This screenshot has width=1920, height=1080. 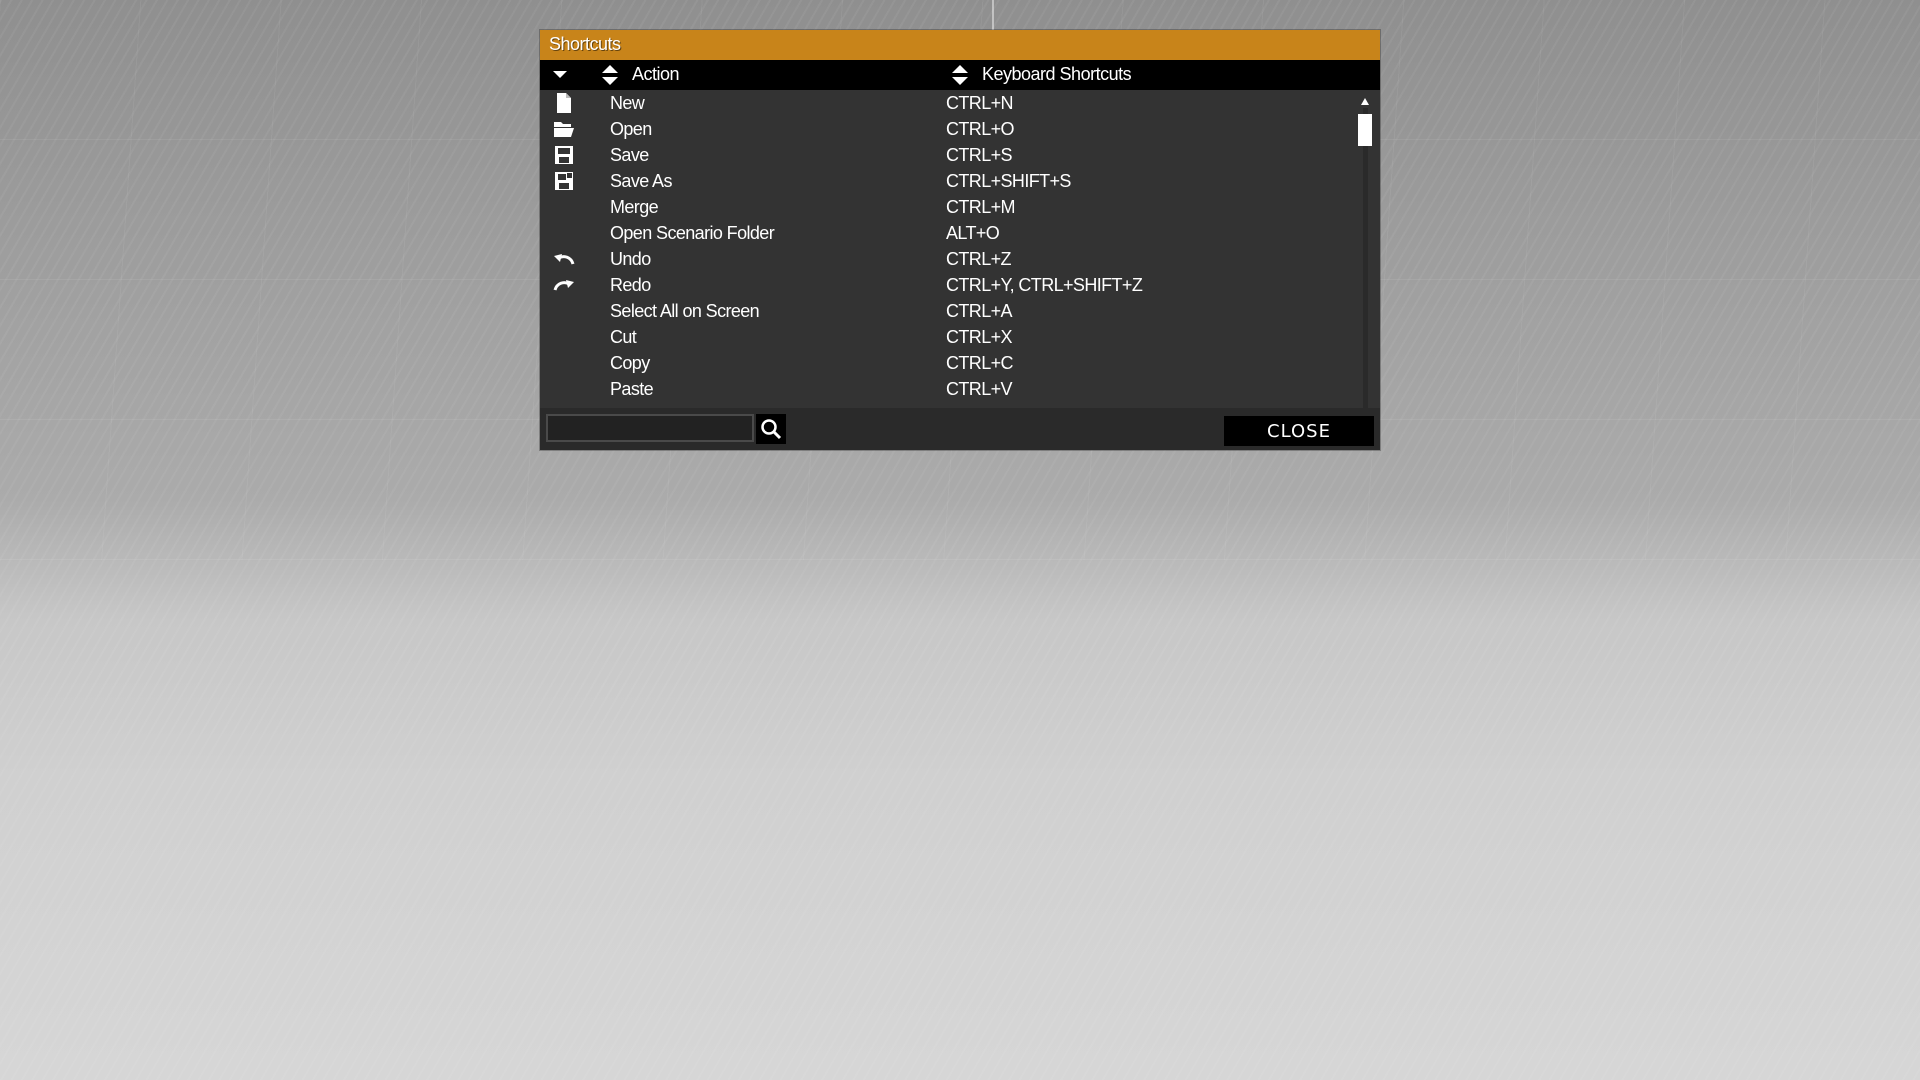 What do you see at coordinates (993, 15) in the screenshot?
I see `background-line` at bounding box center [993, 15].